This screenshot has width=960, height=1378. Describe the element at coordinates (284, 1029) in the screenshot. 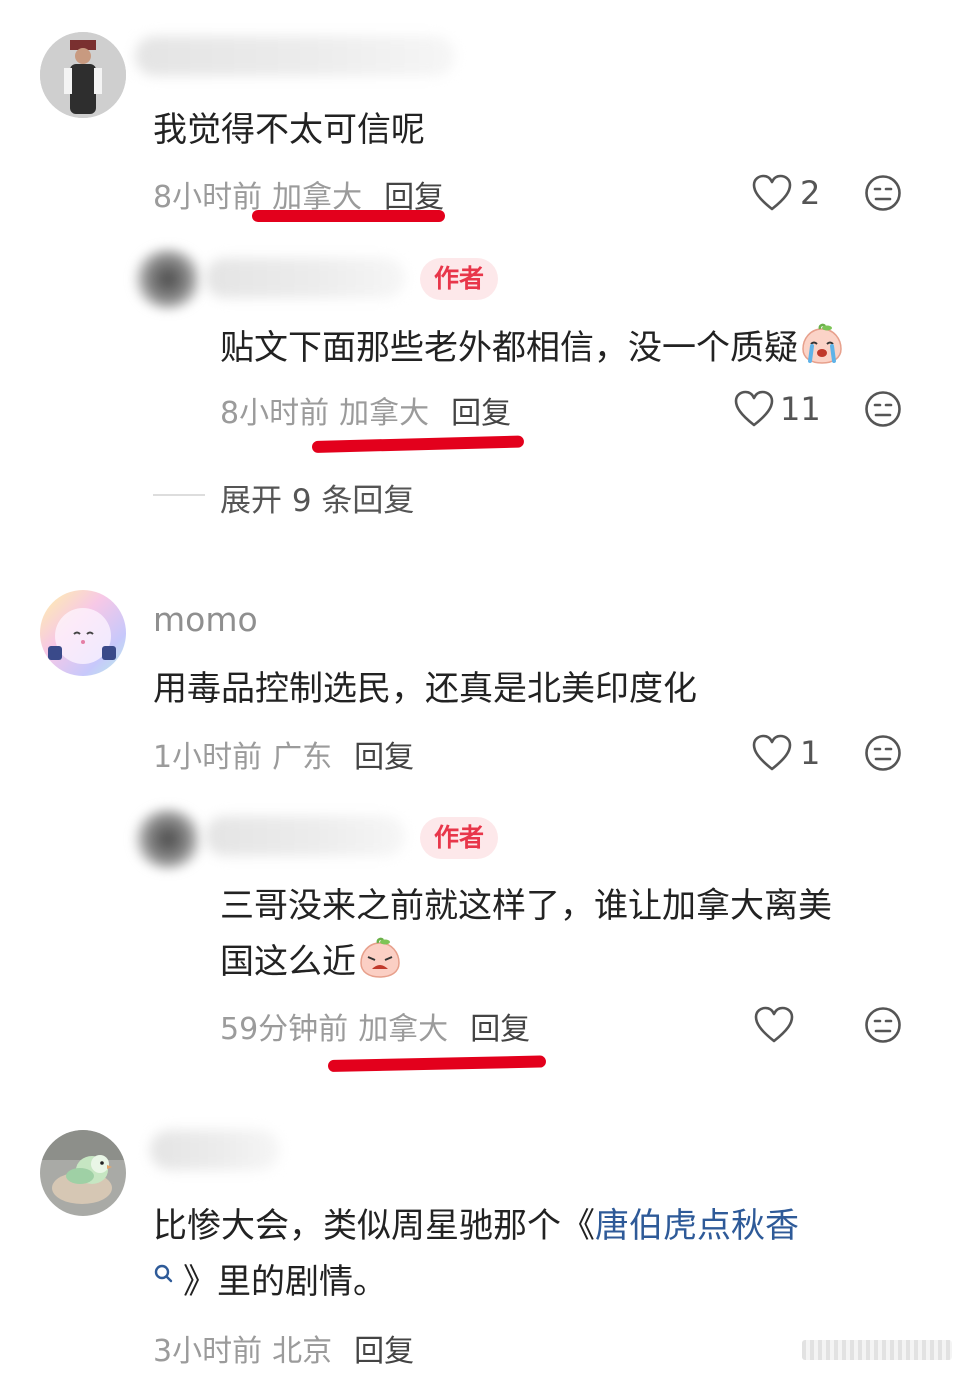

I see `reply-time: 59分钟前` at that location.